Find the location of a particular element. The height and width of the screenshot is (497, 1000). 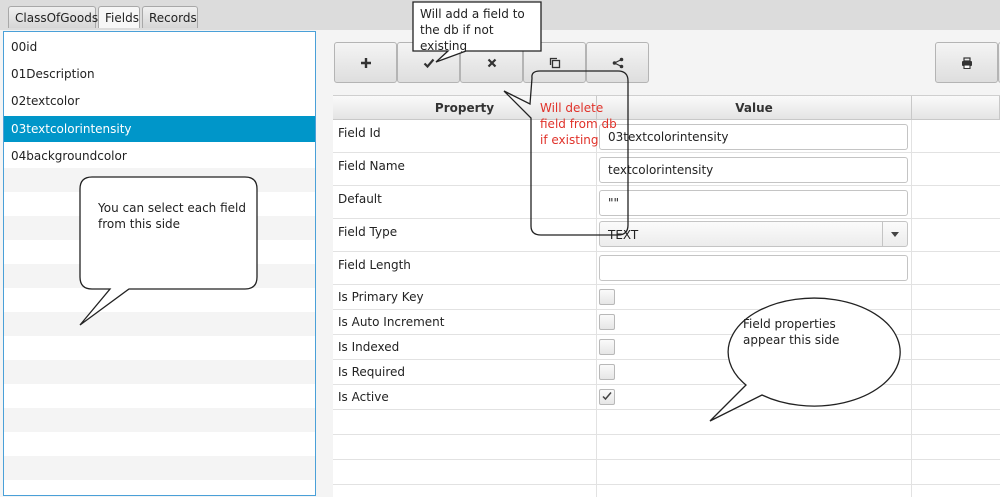

list-item: 00id is located at coordinates (159, 47).